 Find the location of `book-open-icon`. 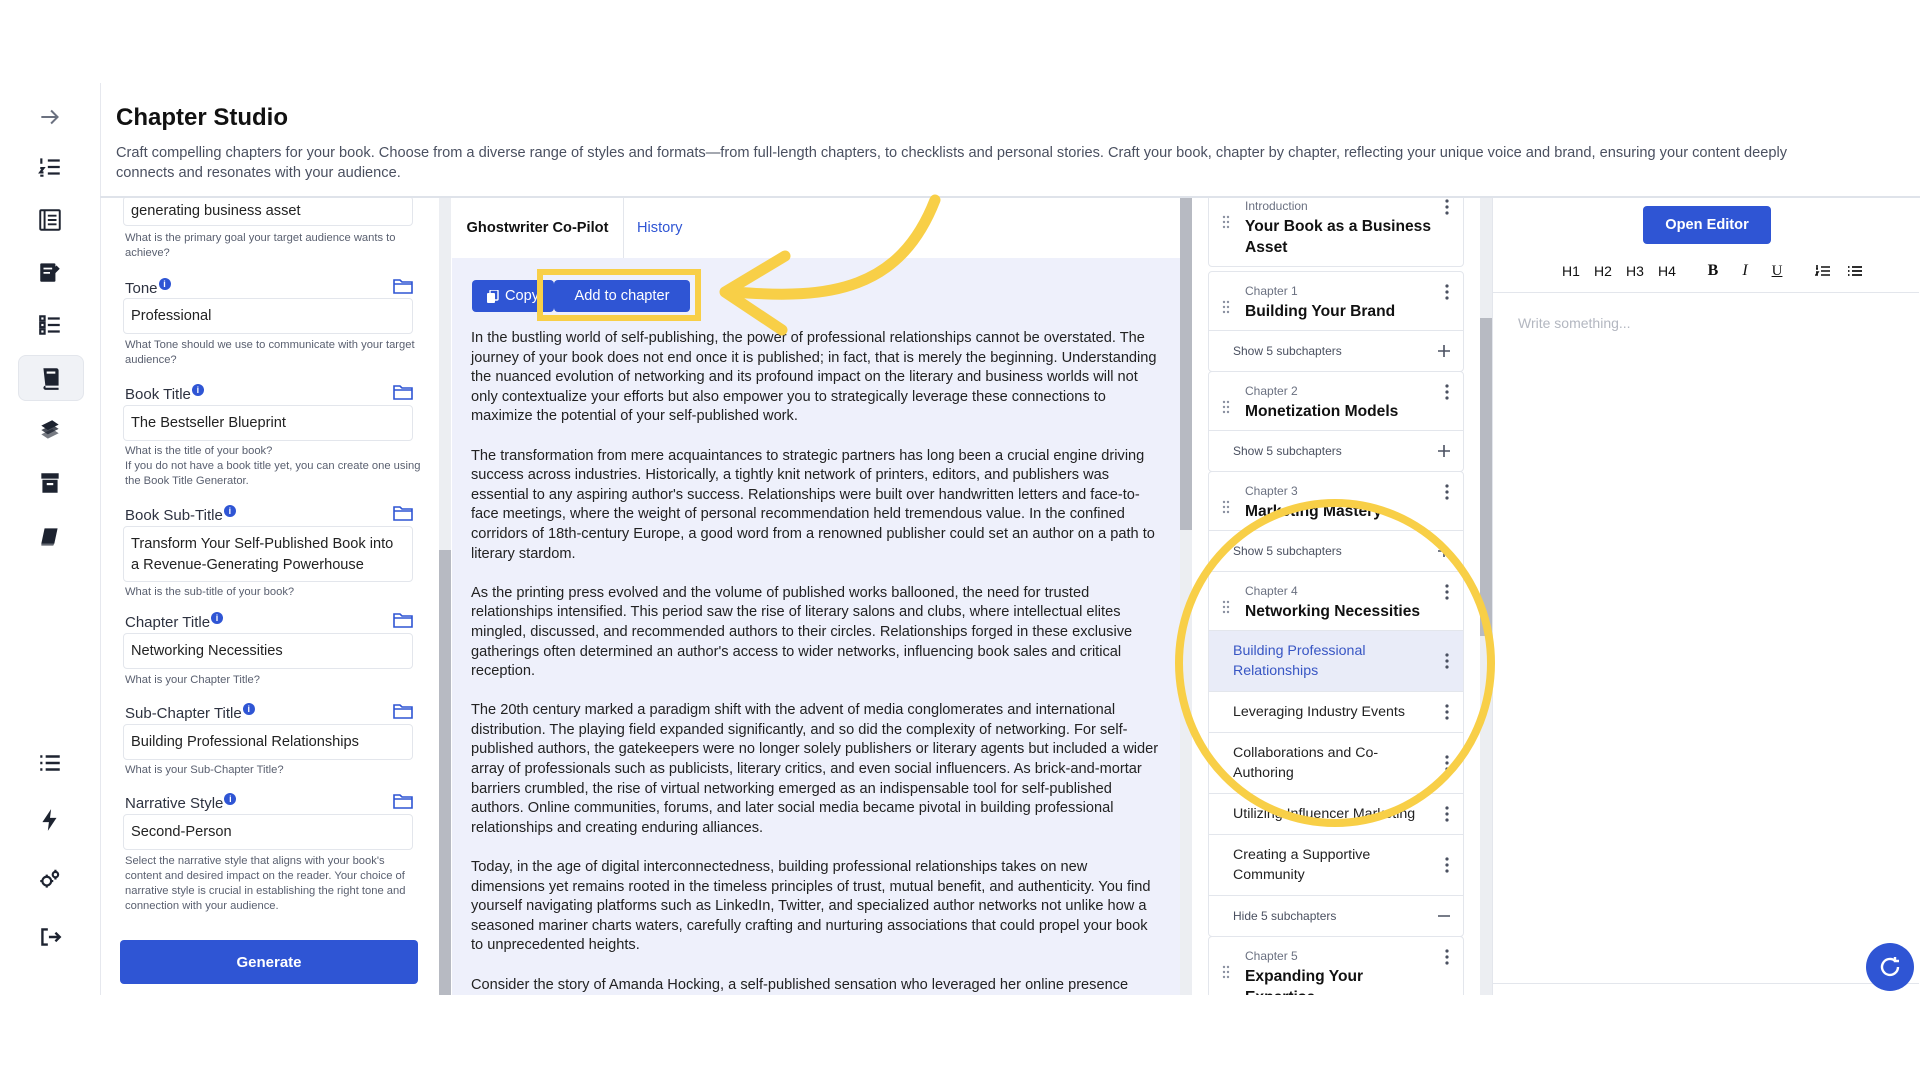

book-open-icon is located at coordinates (51, 378).